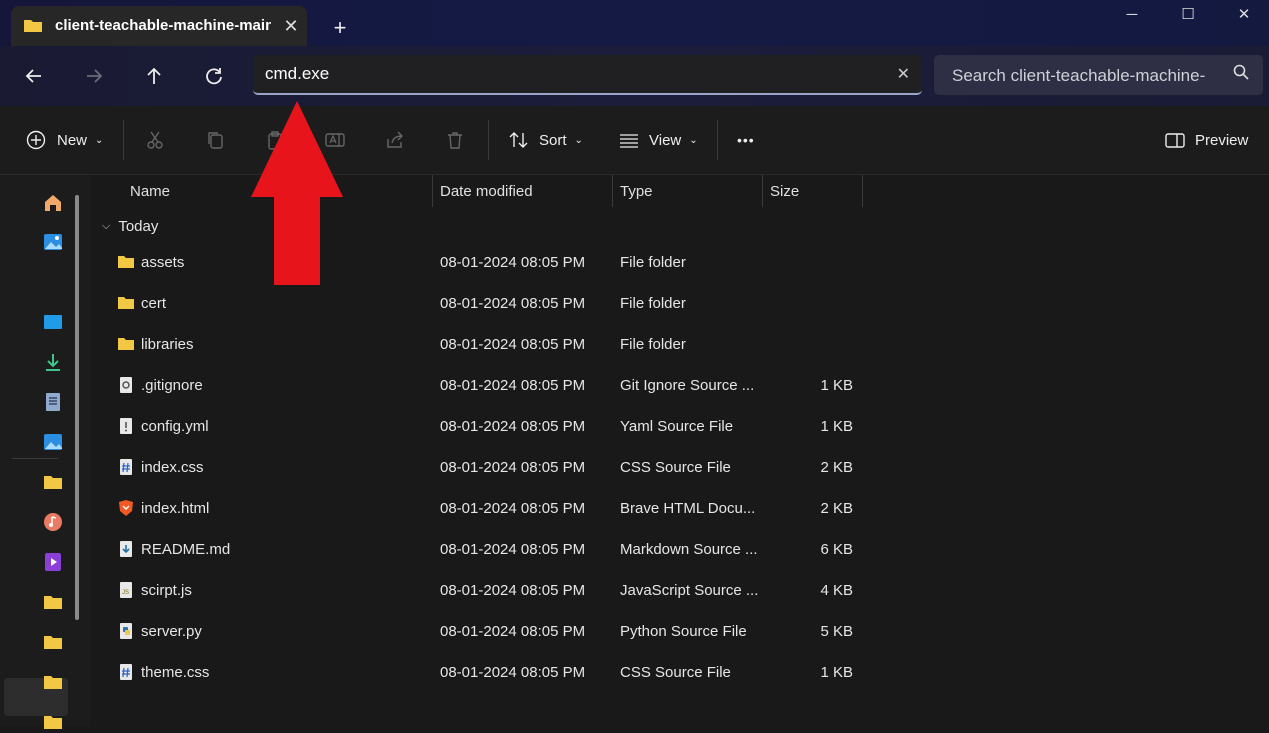 Image resolution: width=1269 pixels, height=733 pixels. I want to click on cut-button, so click(155, 140).